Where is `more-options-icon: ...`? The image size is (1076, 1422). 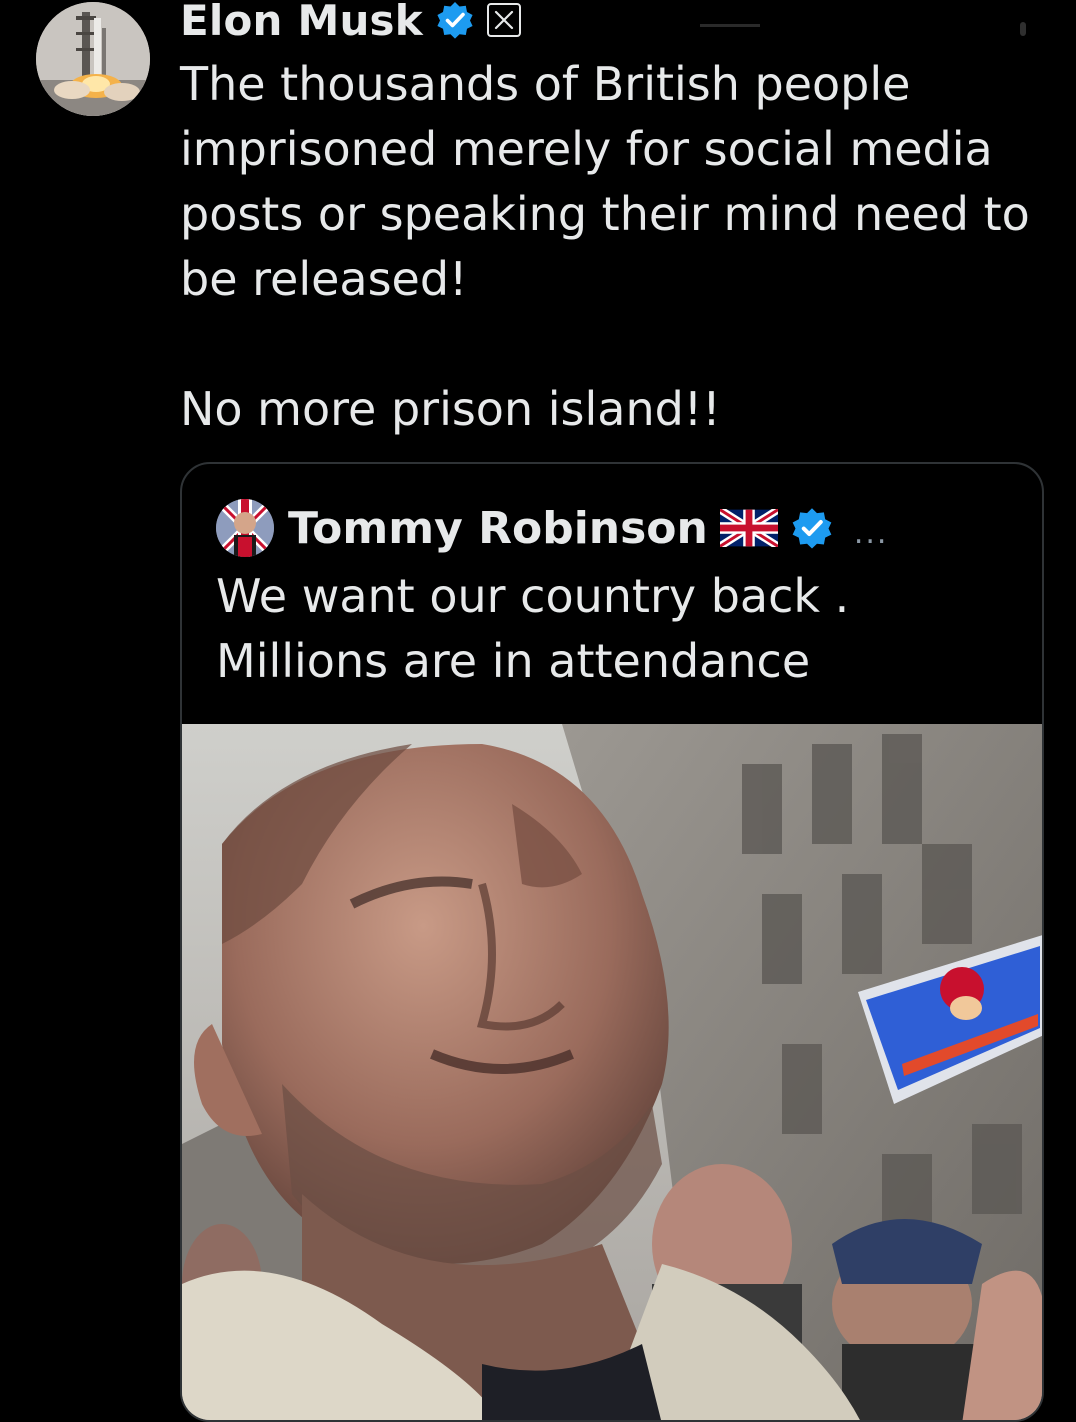 more-options-icon: ... is located at coordinates (871, 533).